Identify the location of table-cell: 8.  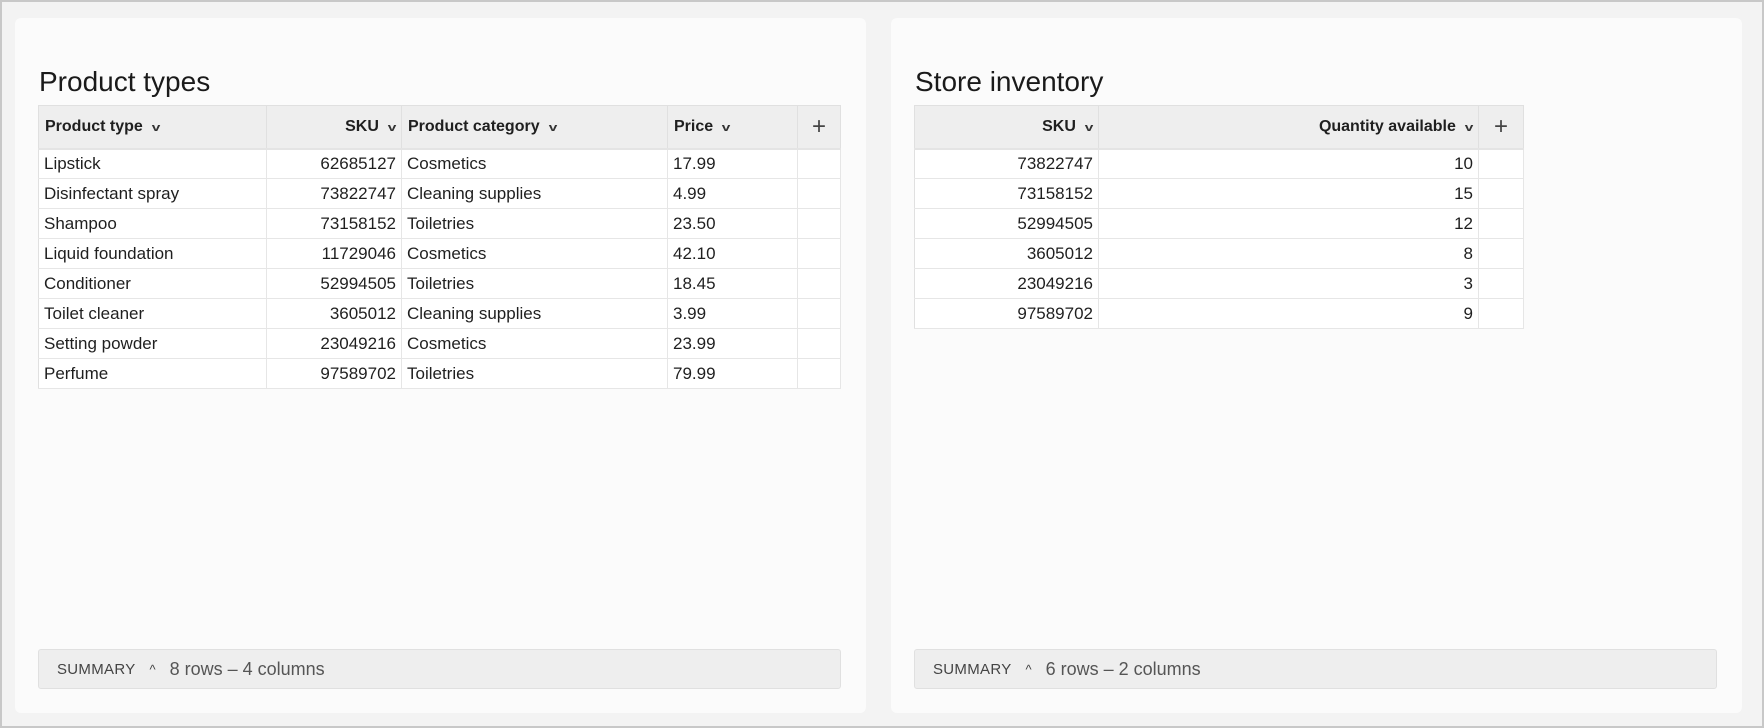
(1288, 253).